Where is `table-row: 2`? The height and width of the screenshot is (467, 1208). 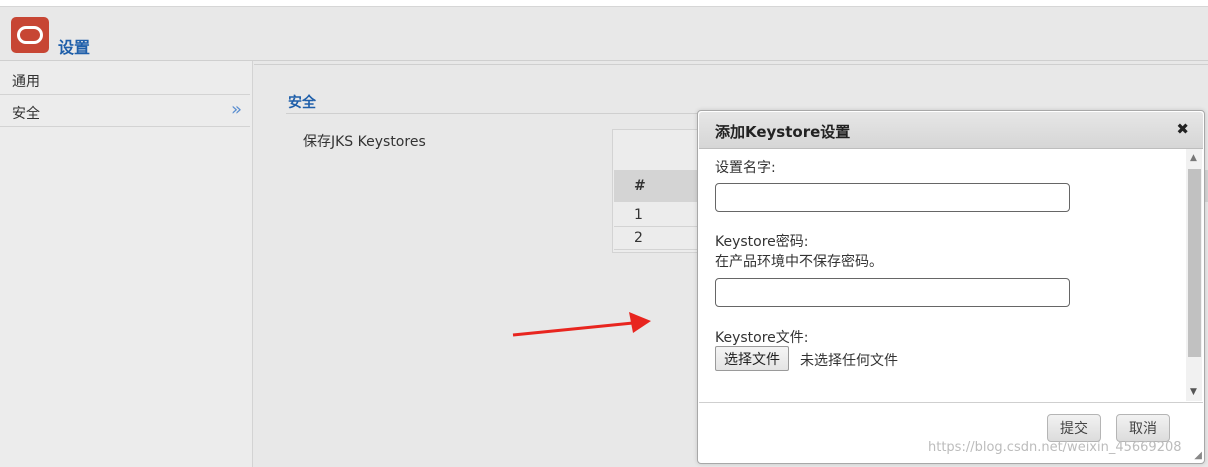 table-row: 2 is located at coordinates (656, 238).